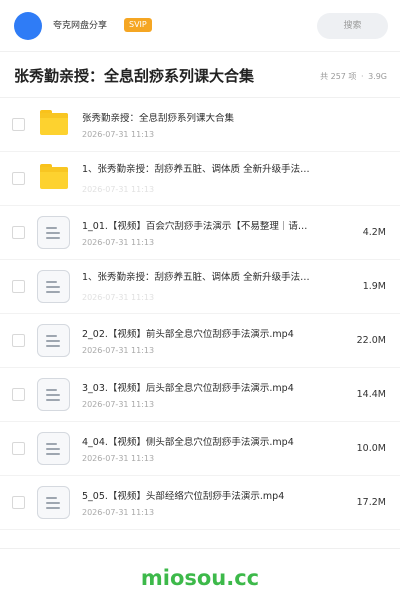 This screenshot has height=600, width=400. What do you see at coordinates (371, 502) in the screenshot?
I see `file-size: 17.2M` at bounding box center [371, 502].